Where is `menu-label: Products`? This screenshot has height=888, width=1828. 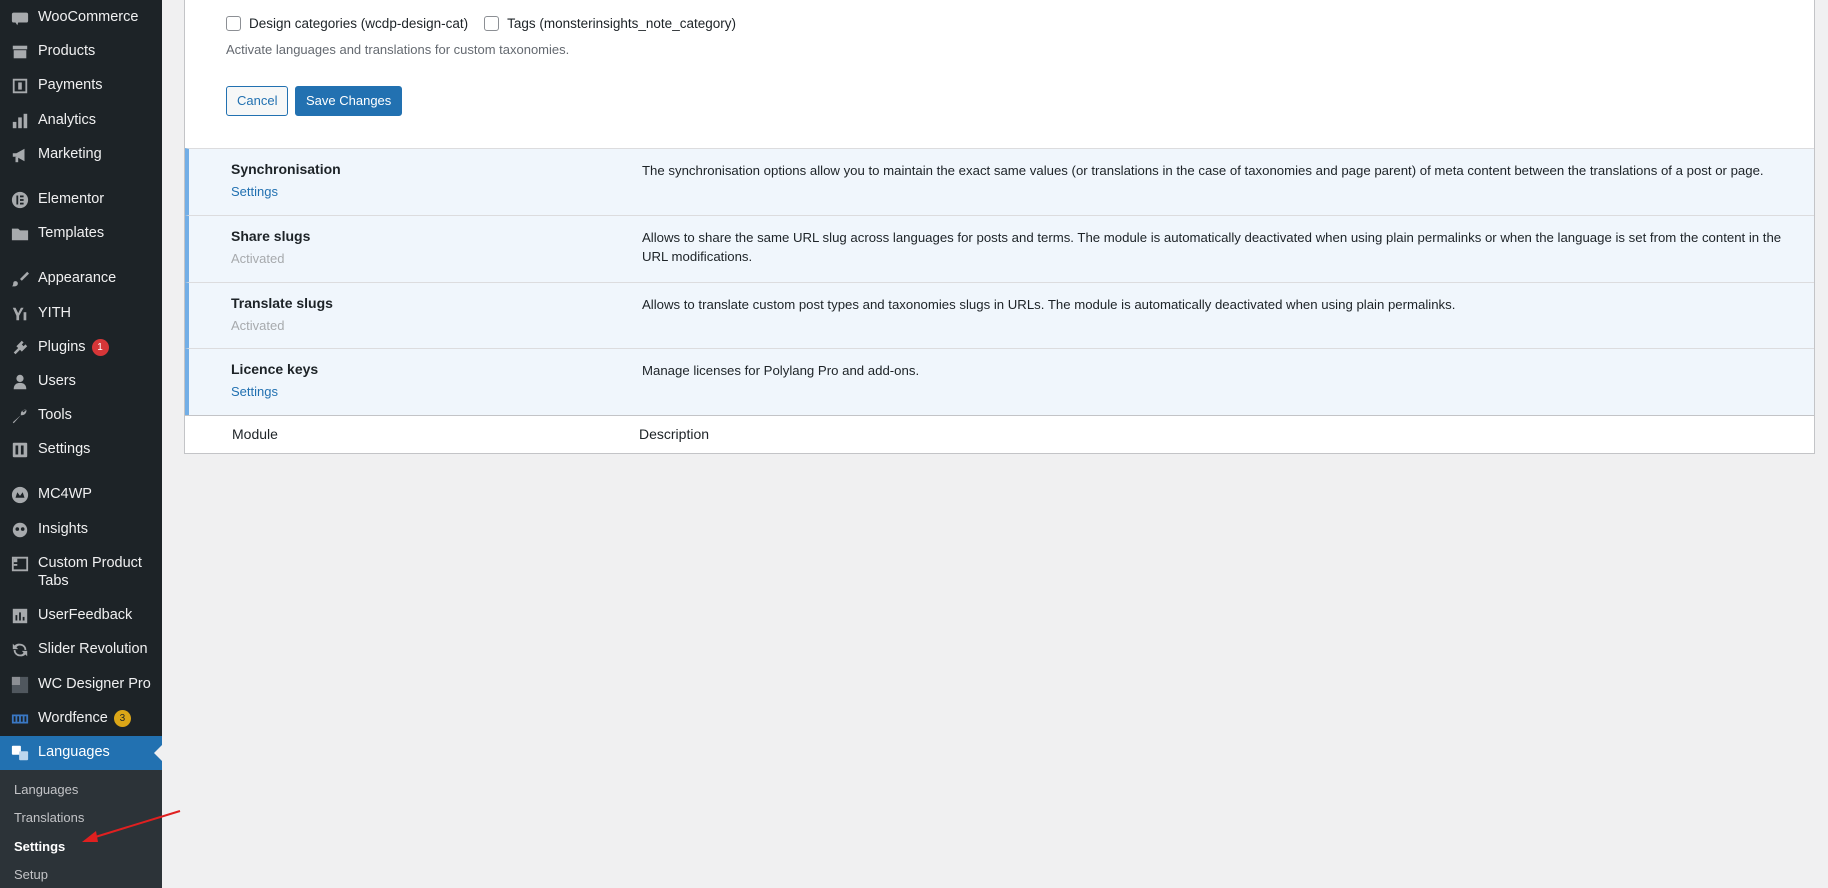
menu-label: Products is located at coordinates (67, 51).